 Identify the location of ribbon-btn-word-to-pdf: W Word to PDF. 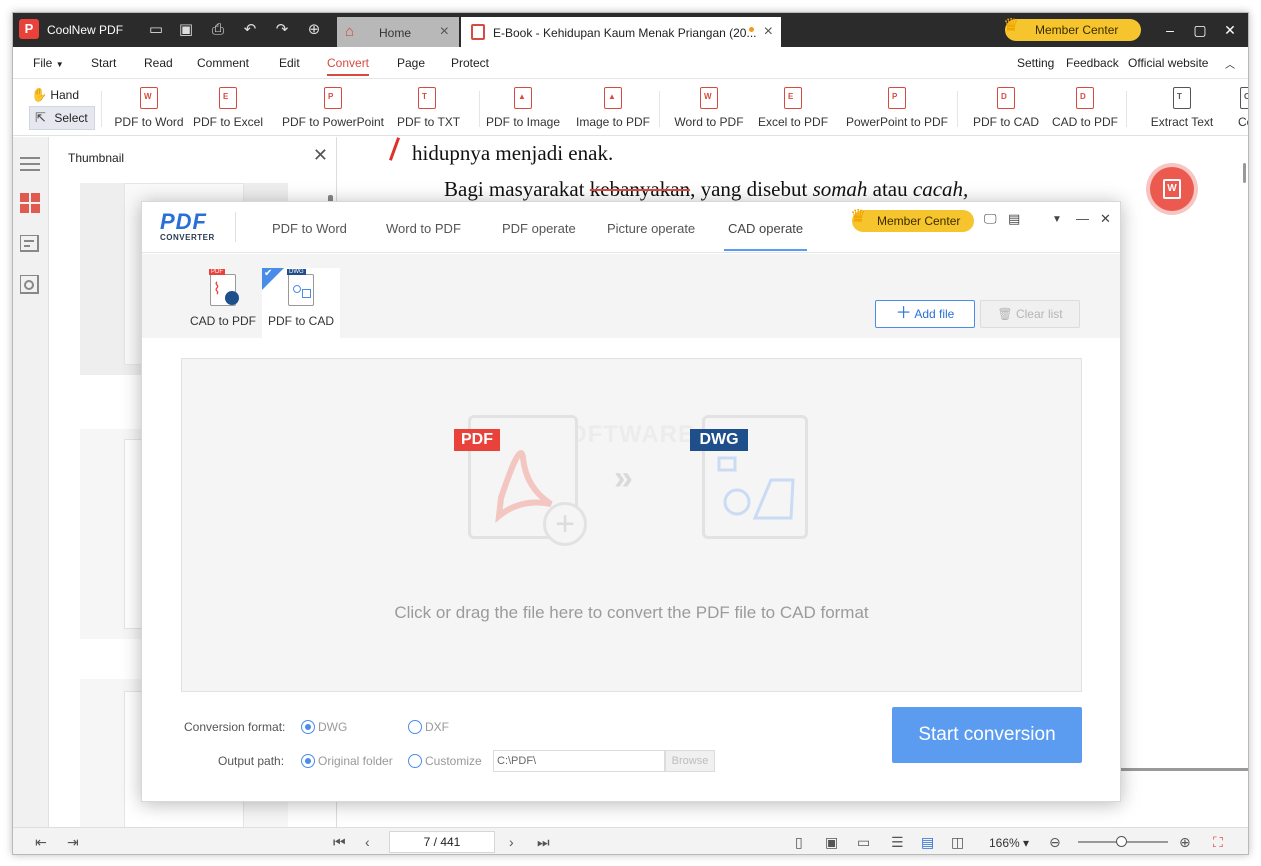
(709, 110).